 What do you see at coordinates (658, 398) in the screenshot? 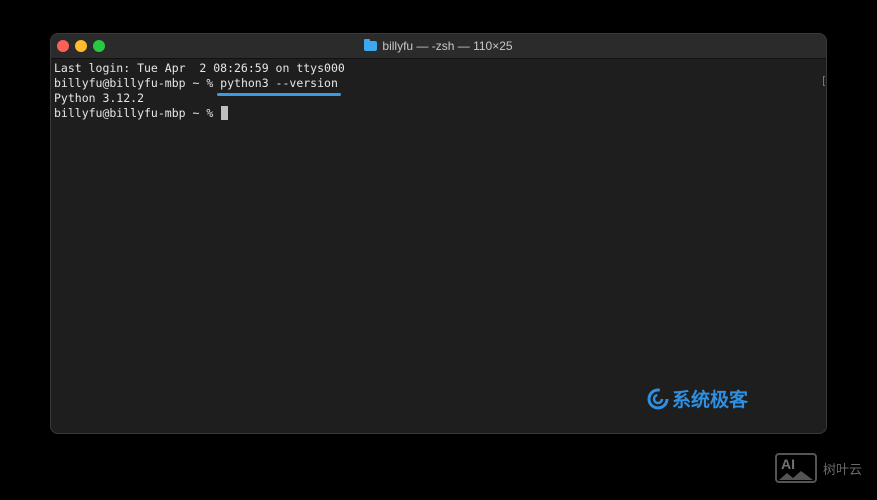
I see `swirl-logo-icon` at bounding box center [658, 398].